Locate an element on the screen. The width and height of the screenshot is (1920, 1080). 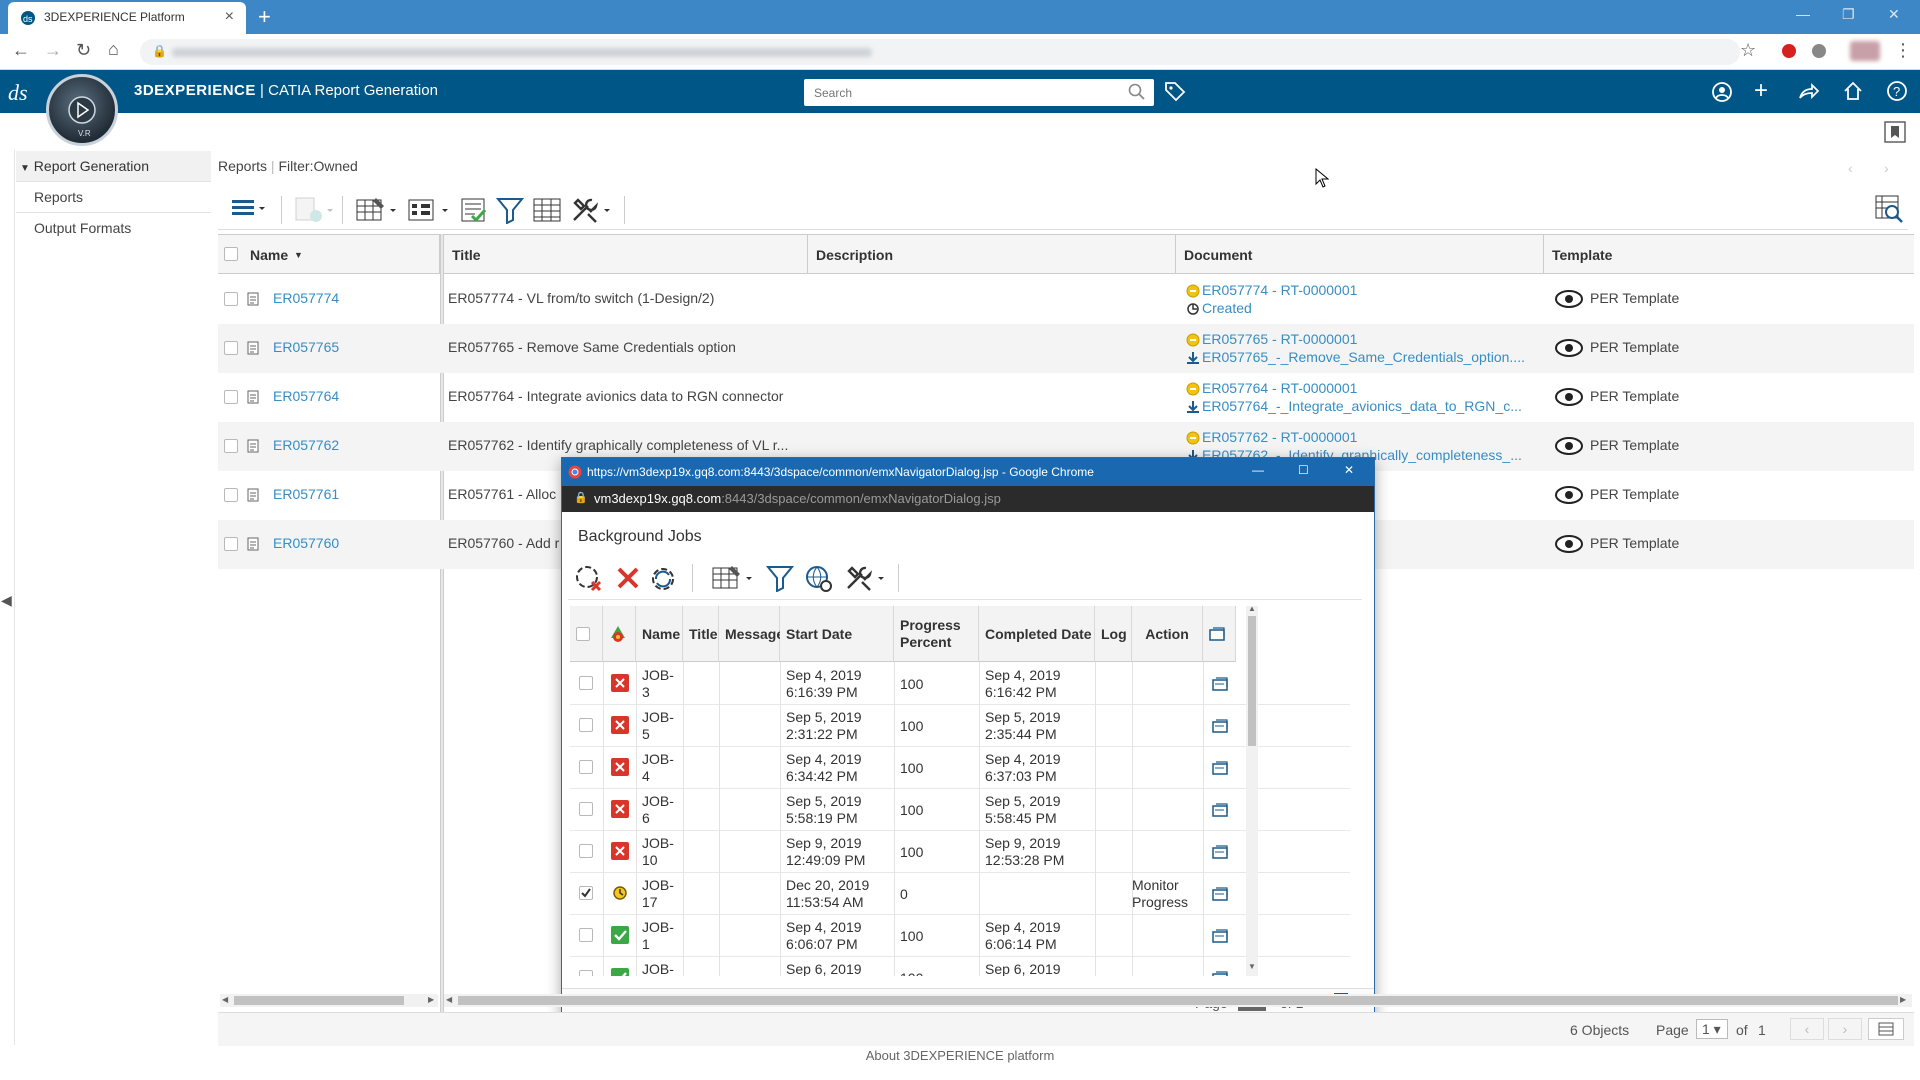
job-name-link: JOB- 1 is located at coordinates (658, 936).